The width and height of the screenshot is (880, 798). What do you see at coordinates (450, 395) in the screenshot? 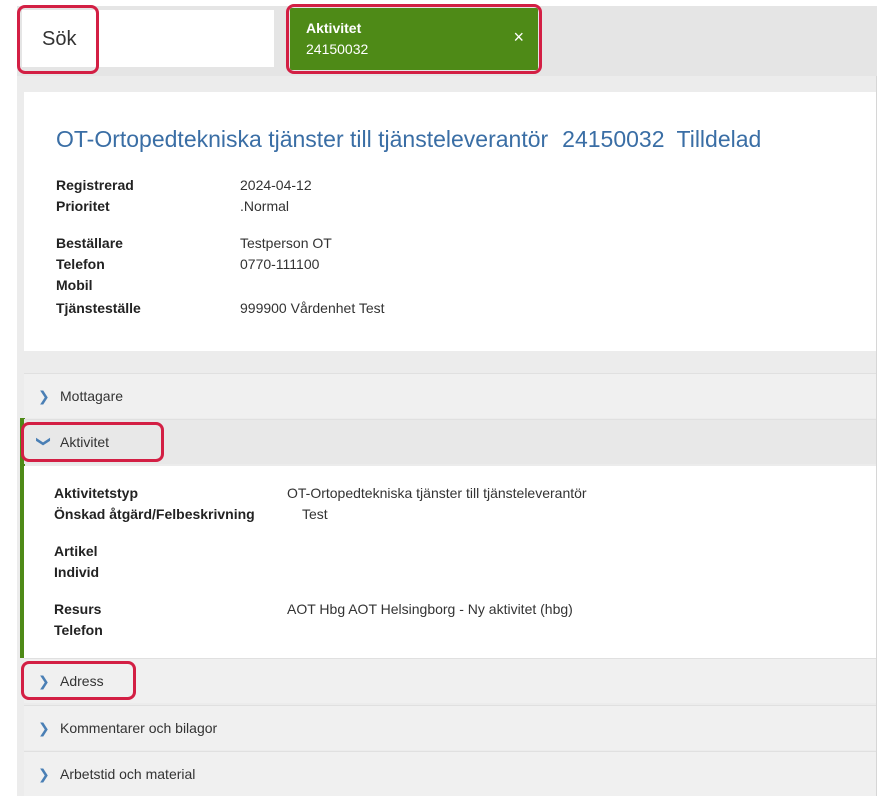
I see `section-mottagare: ❯ Mottagare` at bounding box center [450, 395].